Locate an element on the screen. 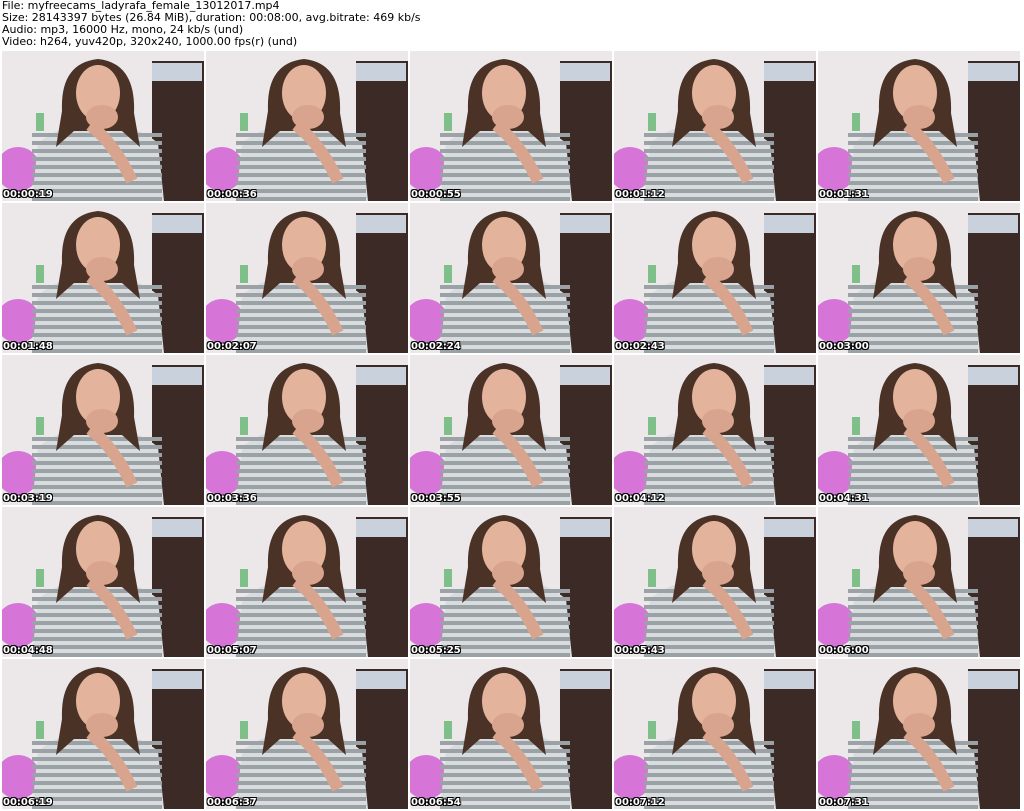 Image resolution: width=1024 pixels, height=811 pixels. thumbnail-timestamp: 00:06:19 is located at coordinates (28, 802).